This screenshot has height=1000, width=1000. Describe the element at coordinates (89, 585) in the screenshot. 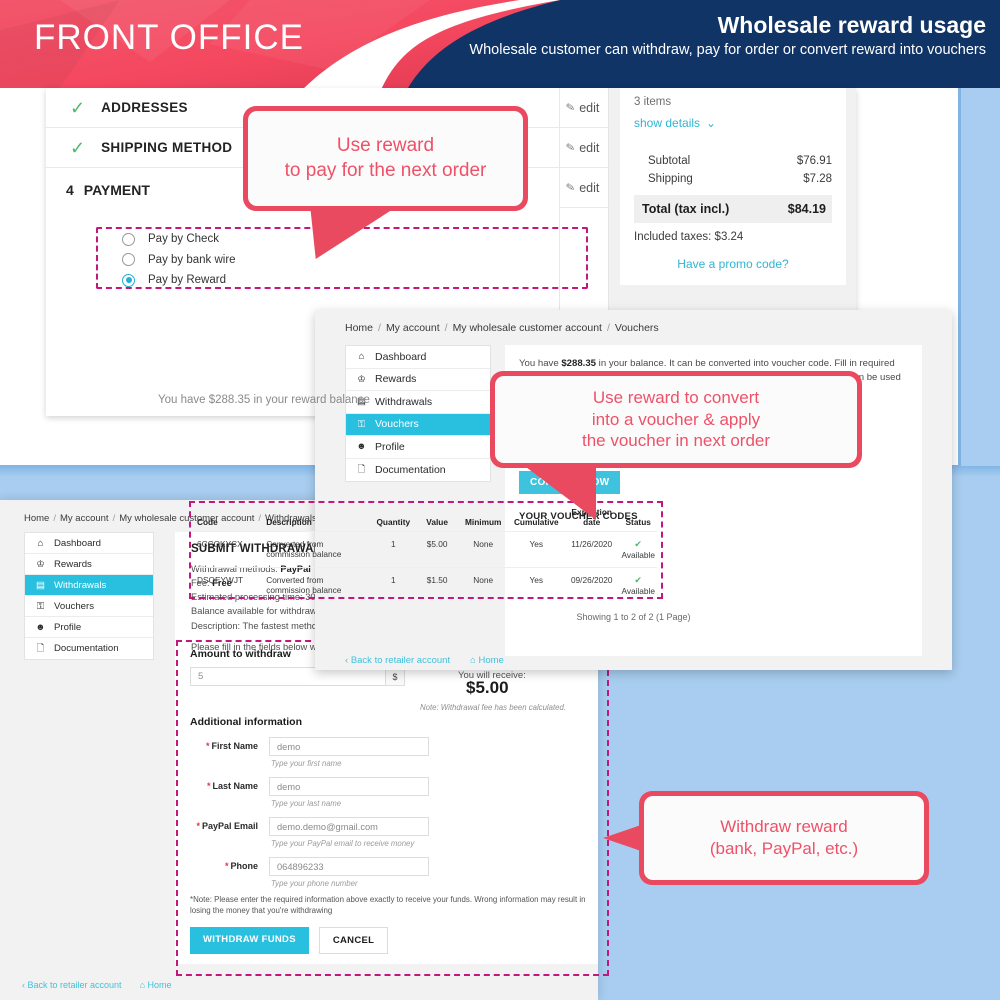

I see `sidebar-item-withdrawals: ▤ Withdrawals` at that location.